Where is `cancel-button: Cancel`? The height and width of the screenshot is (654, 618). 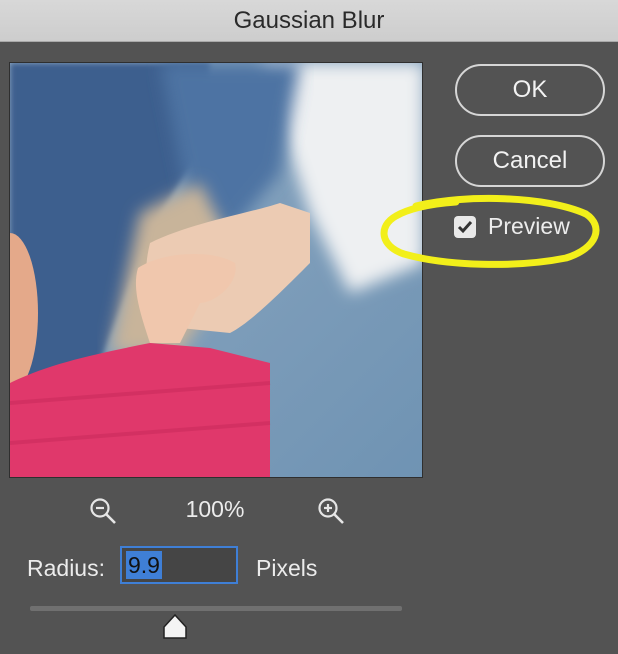
cancel-button: Cancel is located at coordinates (530, 161).